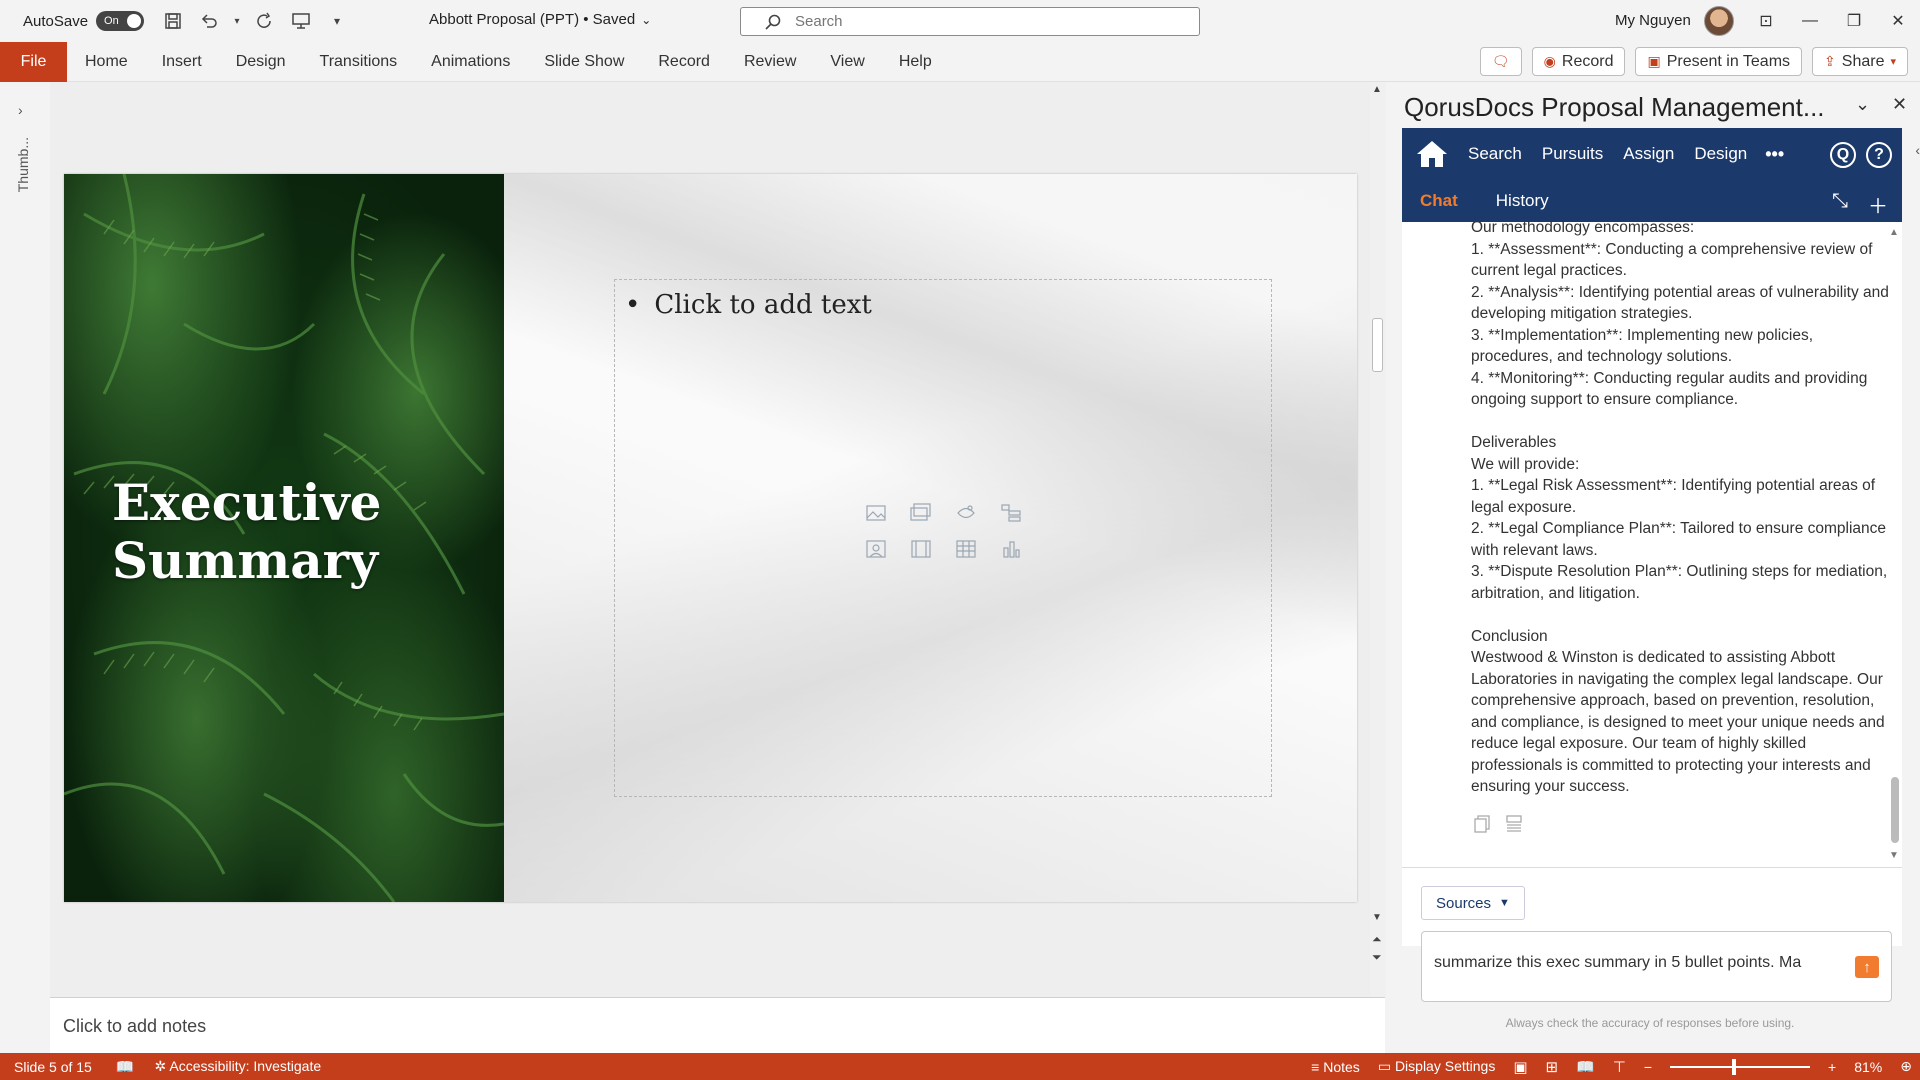 This screenshot has width=1920, height=1080. What do you see at coordinates (470, 62) in the screenshot?
I see `tab-animations: Animations` at bounding box center [470, 62].